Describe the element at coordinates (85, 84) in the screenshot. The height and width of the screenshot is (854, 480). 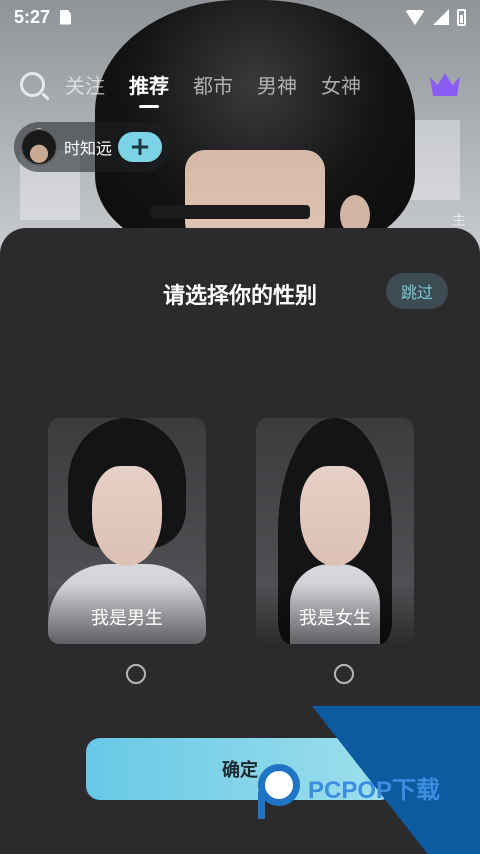
I see `tab-follow: 关注` at that location.